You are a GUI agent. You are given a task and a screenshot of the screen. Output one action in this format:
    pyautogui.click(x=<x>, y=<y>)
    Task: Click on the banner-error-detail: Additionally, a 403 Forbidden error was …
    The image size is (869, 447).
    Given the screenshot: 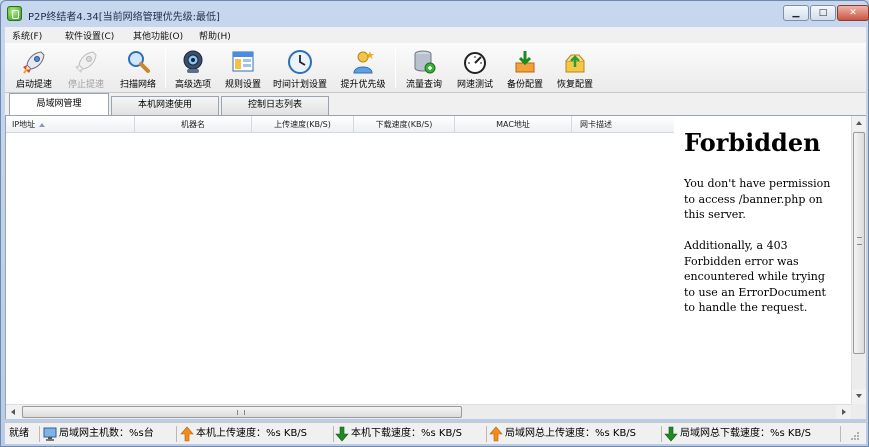 What is the action you would take?
    pyautogui.click(x=755, y=276)
    